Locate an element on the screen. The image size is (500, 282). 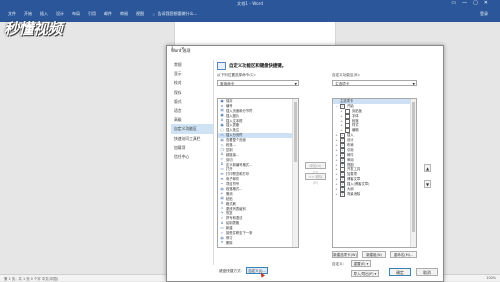
tab-view: 视图 is located at coordinates (140, 14).